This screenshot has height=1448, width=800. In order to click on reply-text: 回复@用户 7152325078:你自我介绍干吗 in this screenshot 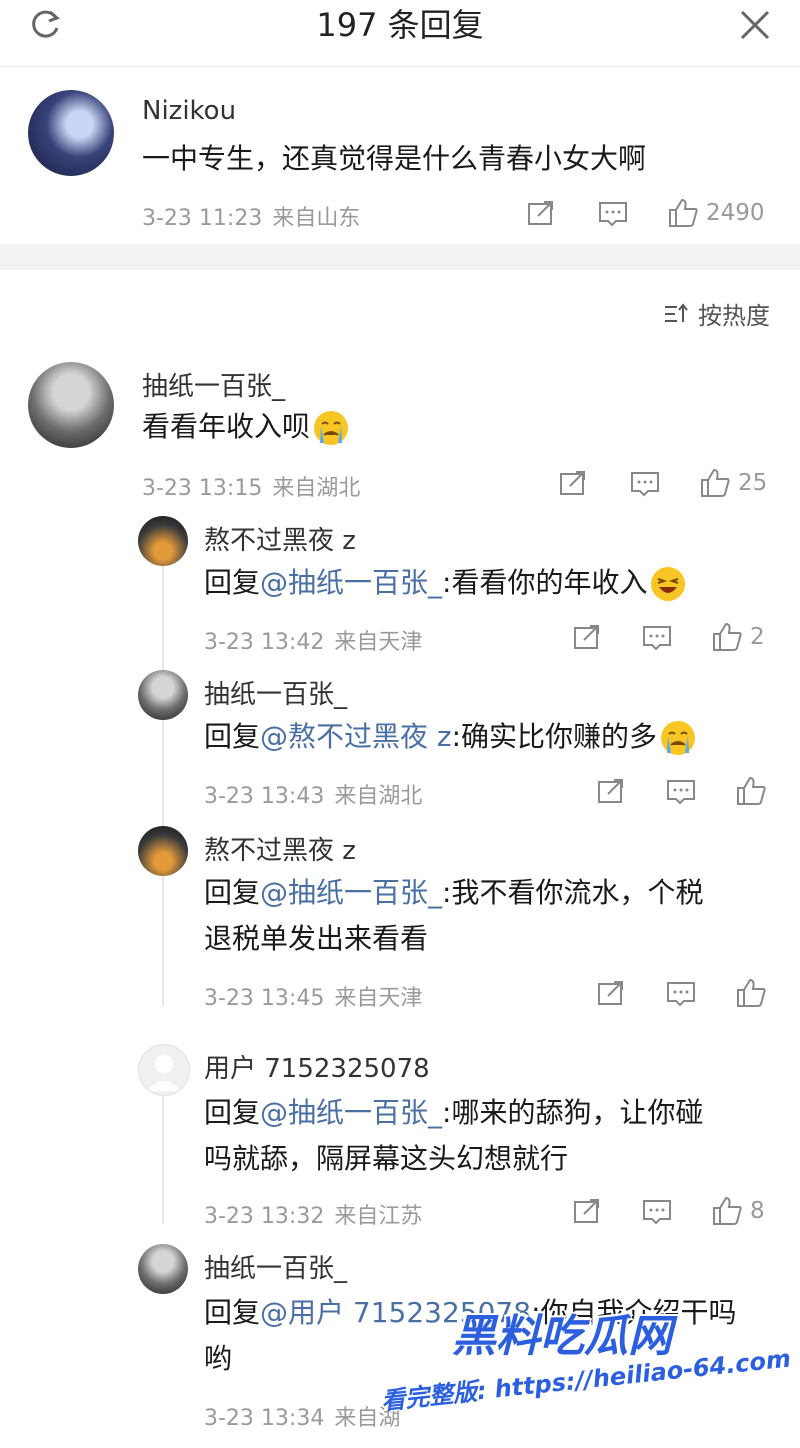, I will do `click(470, 1312)`.